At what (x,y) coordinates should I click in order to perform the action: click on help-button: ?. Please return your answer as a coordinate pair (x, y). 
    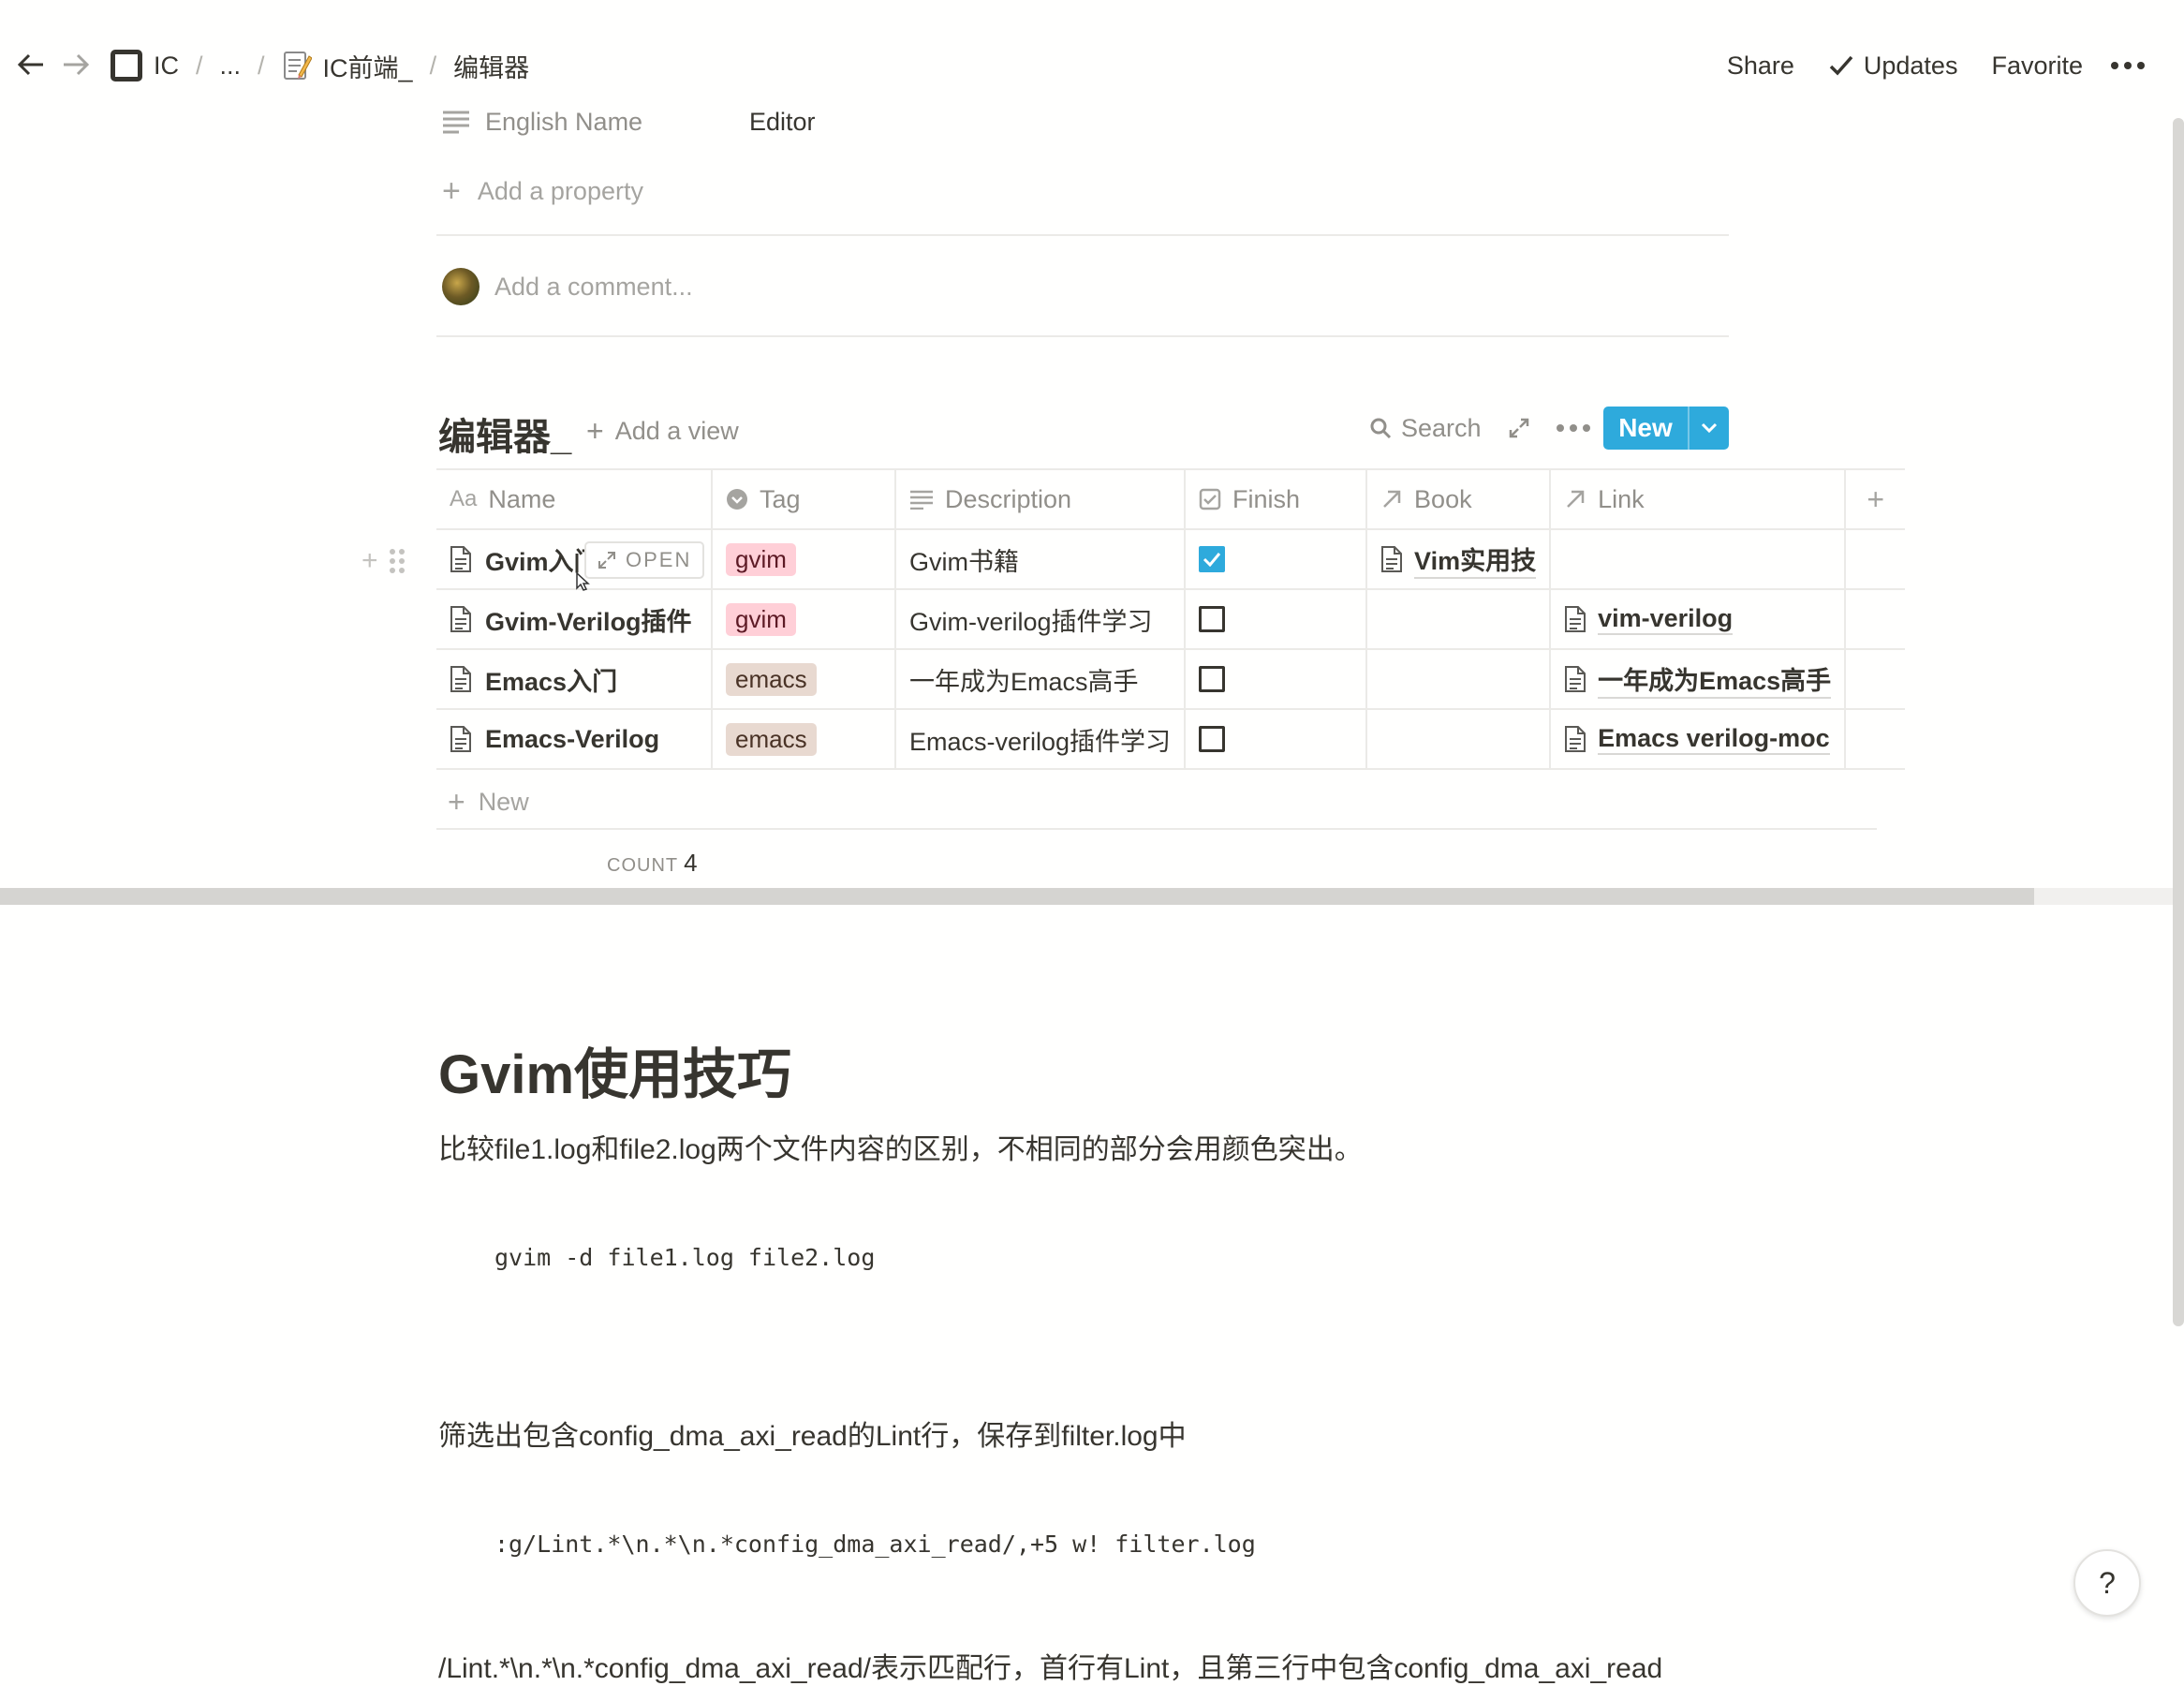
    Looking at the image, I should click on (2107, 1583).